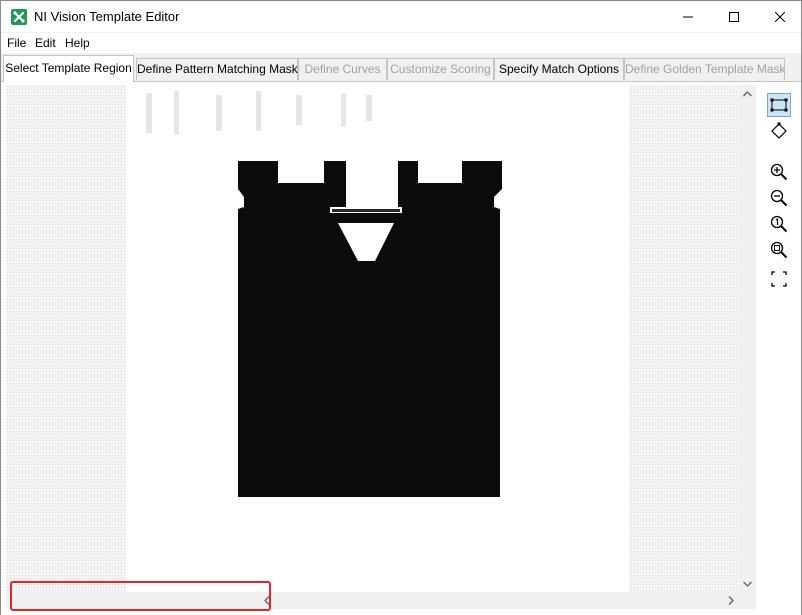  I want to click on tab-specify-match-options: Specify Match Options, so click(559, 69).